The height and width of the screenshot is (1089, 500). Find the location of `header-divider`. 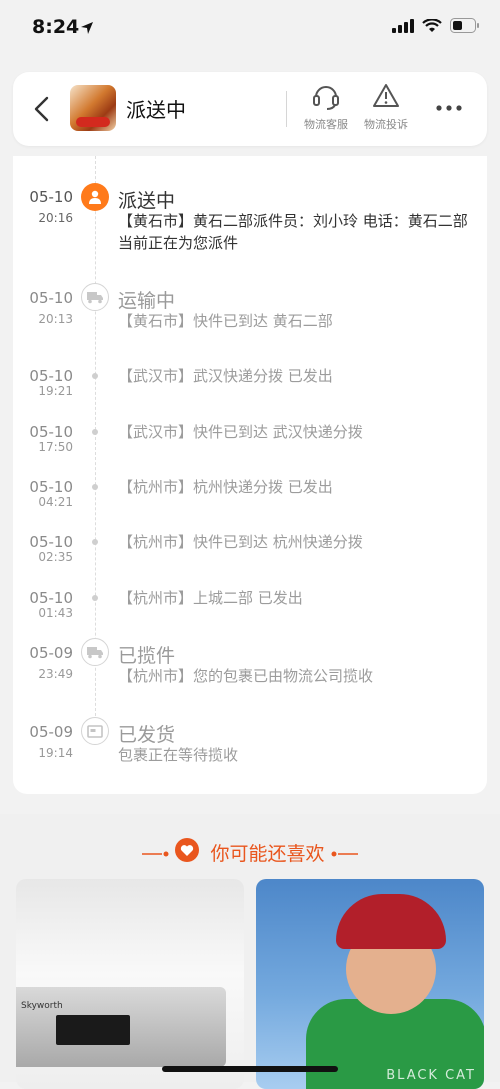

header-divider is located at coordinates (286, 109).